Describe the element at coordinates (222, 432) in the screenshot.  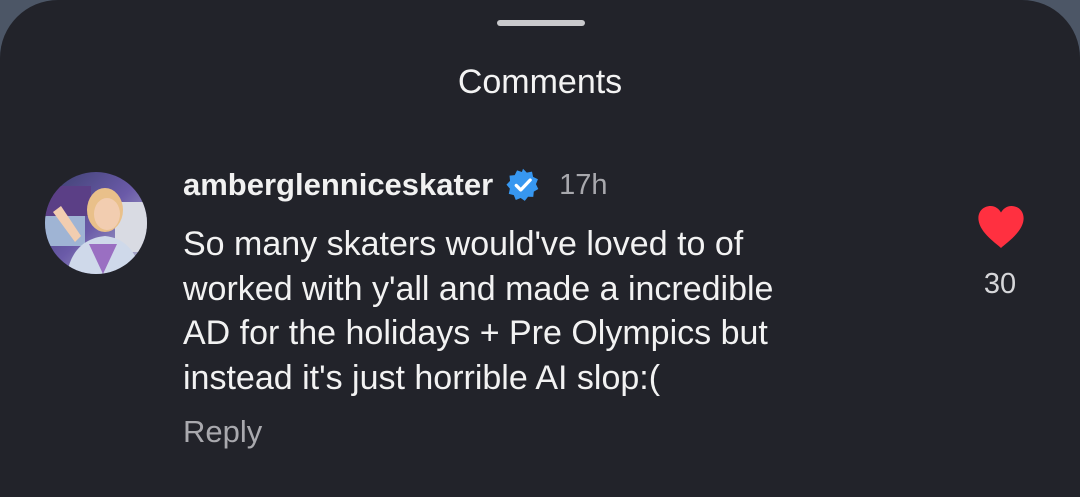
I see `reply-button: Reply` at that location.